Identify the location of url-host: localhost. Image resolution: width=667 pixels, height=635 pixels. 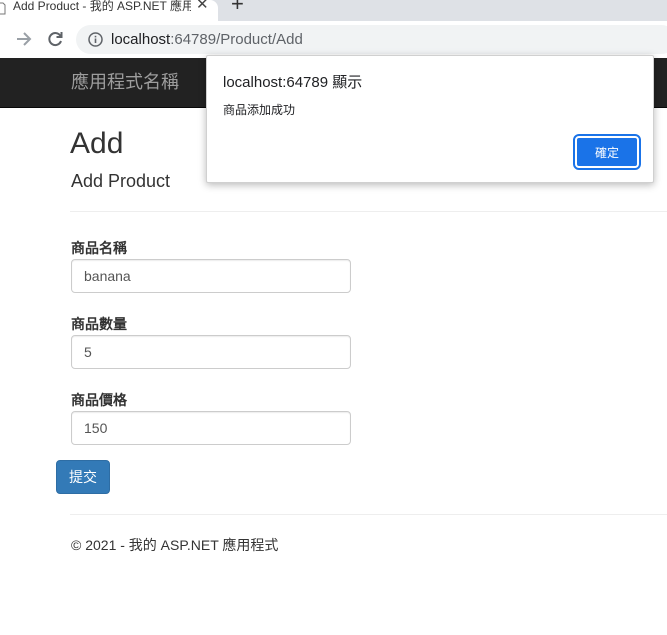
(141, 39).